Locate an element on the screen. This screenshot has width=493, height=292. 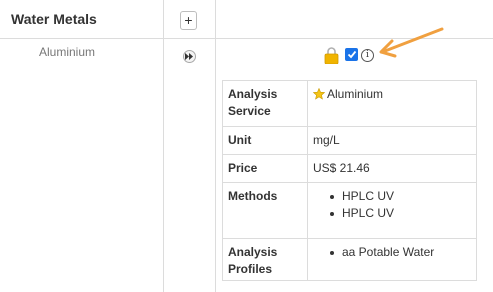
add-button: + is located at coordinates (188, 20).